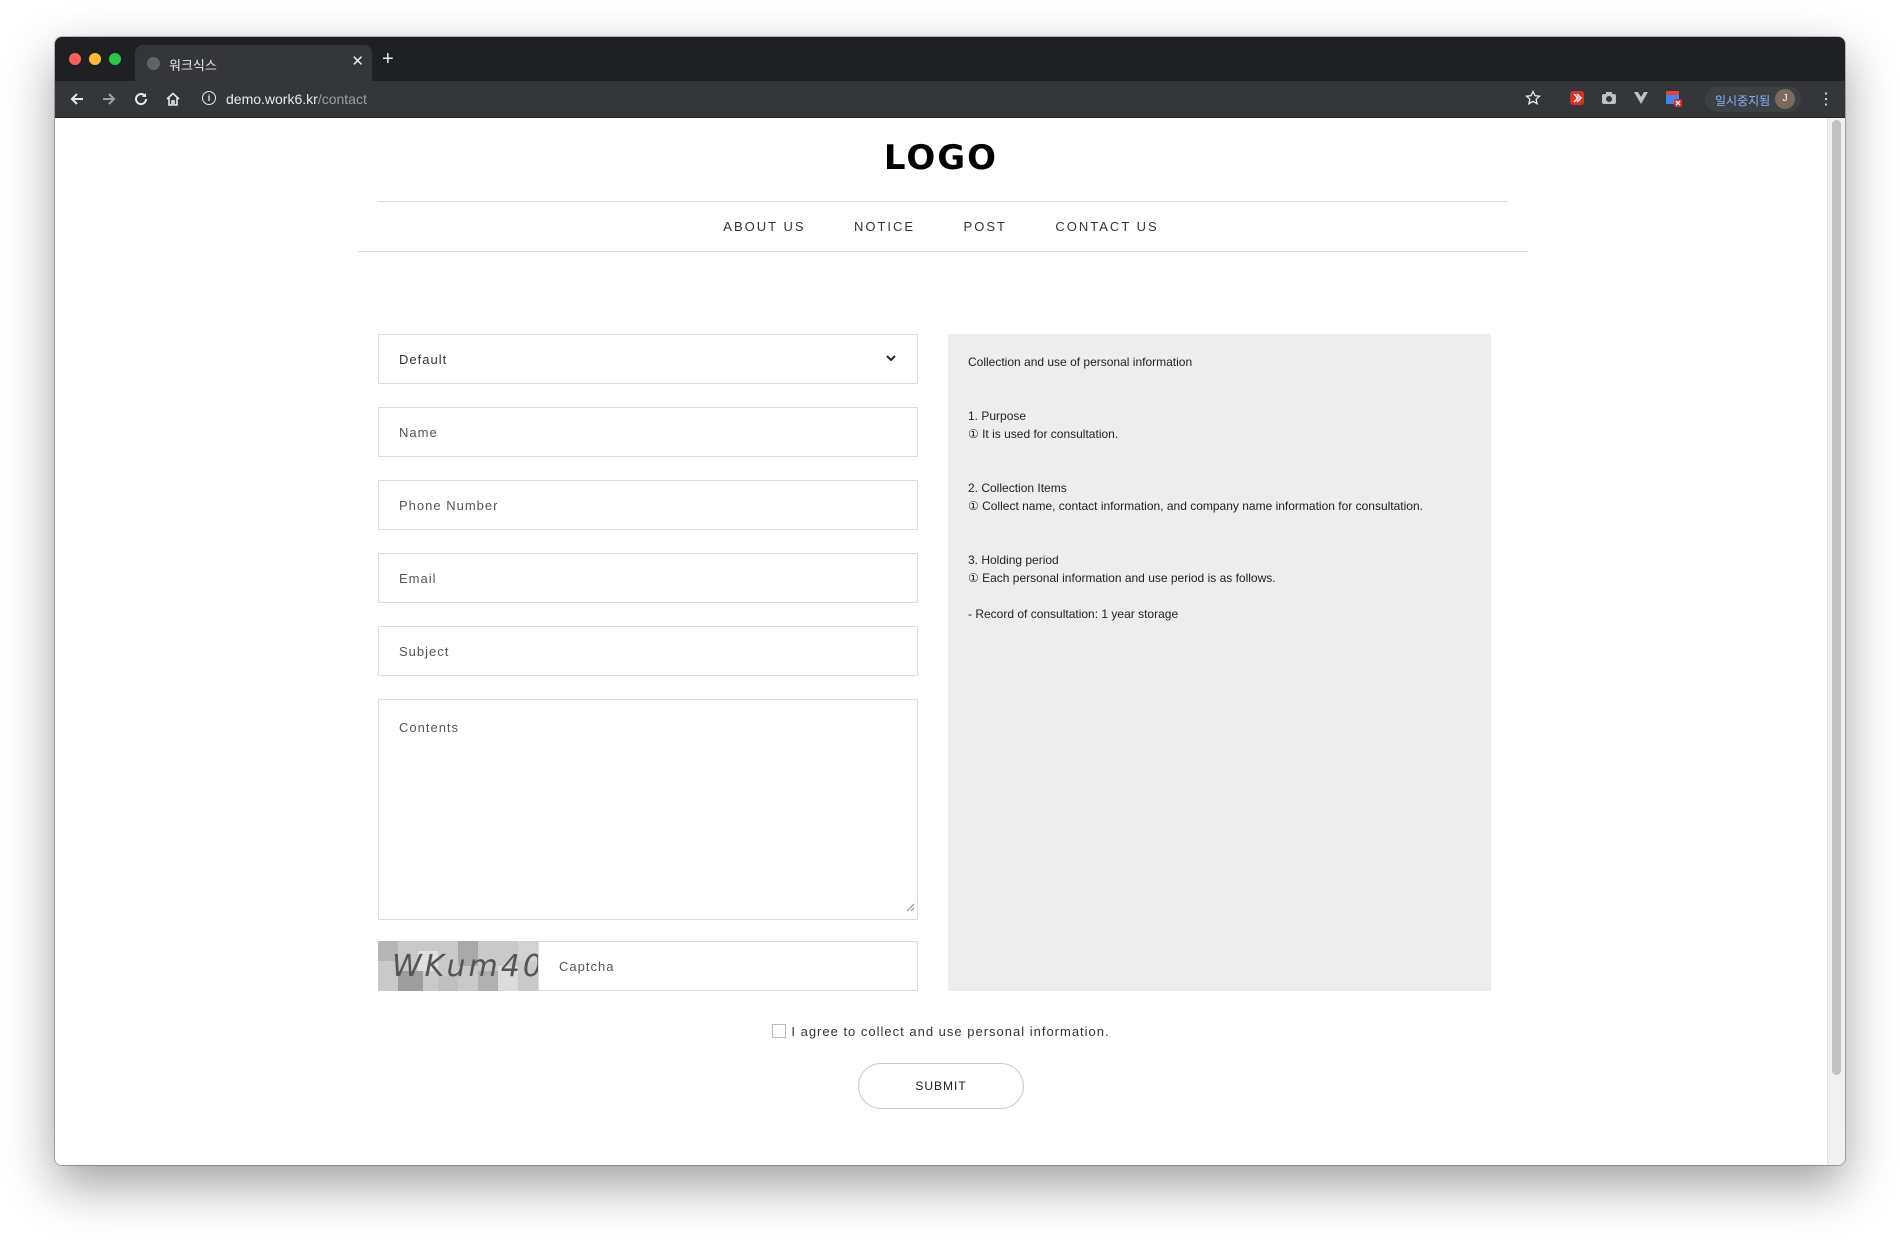 The image size is (1900, 1240). I want to click on category-select: Default, so click(648, 359).